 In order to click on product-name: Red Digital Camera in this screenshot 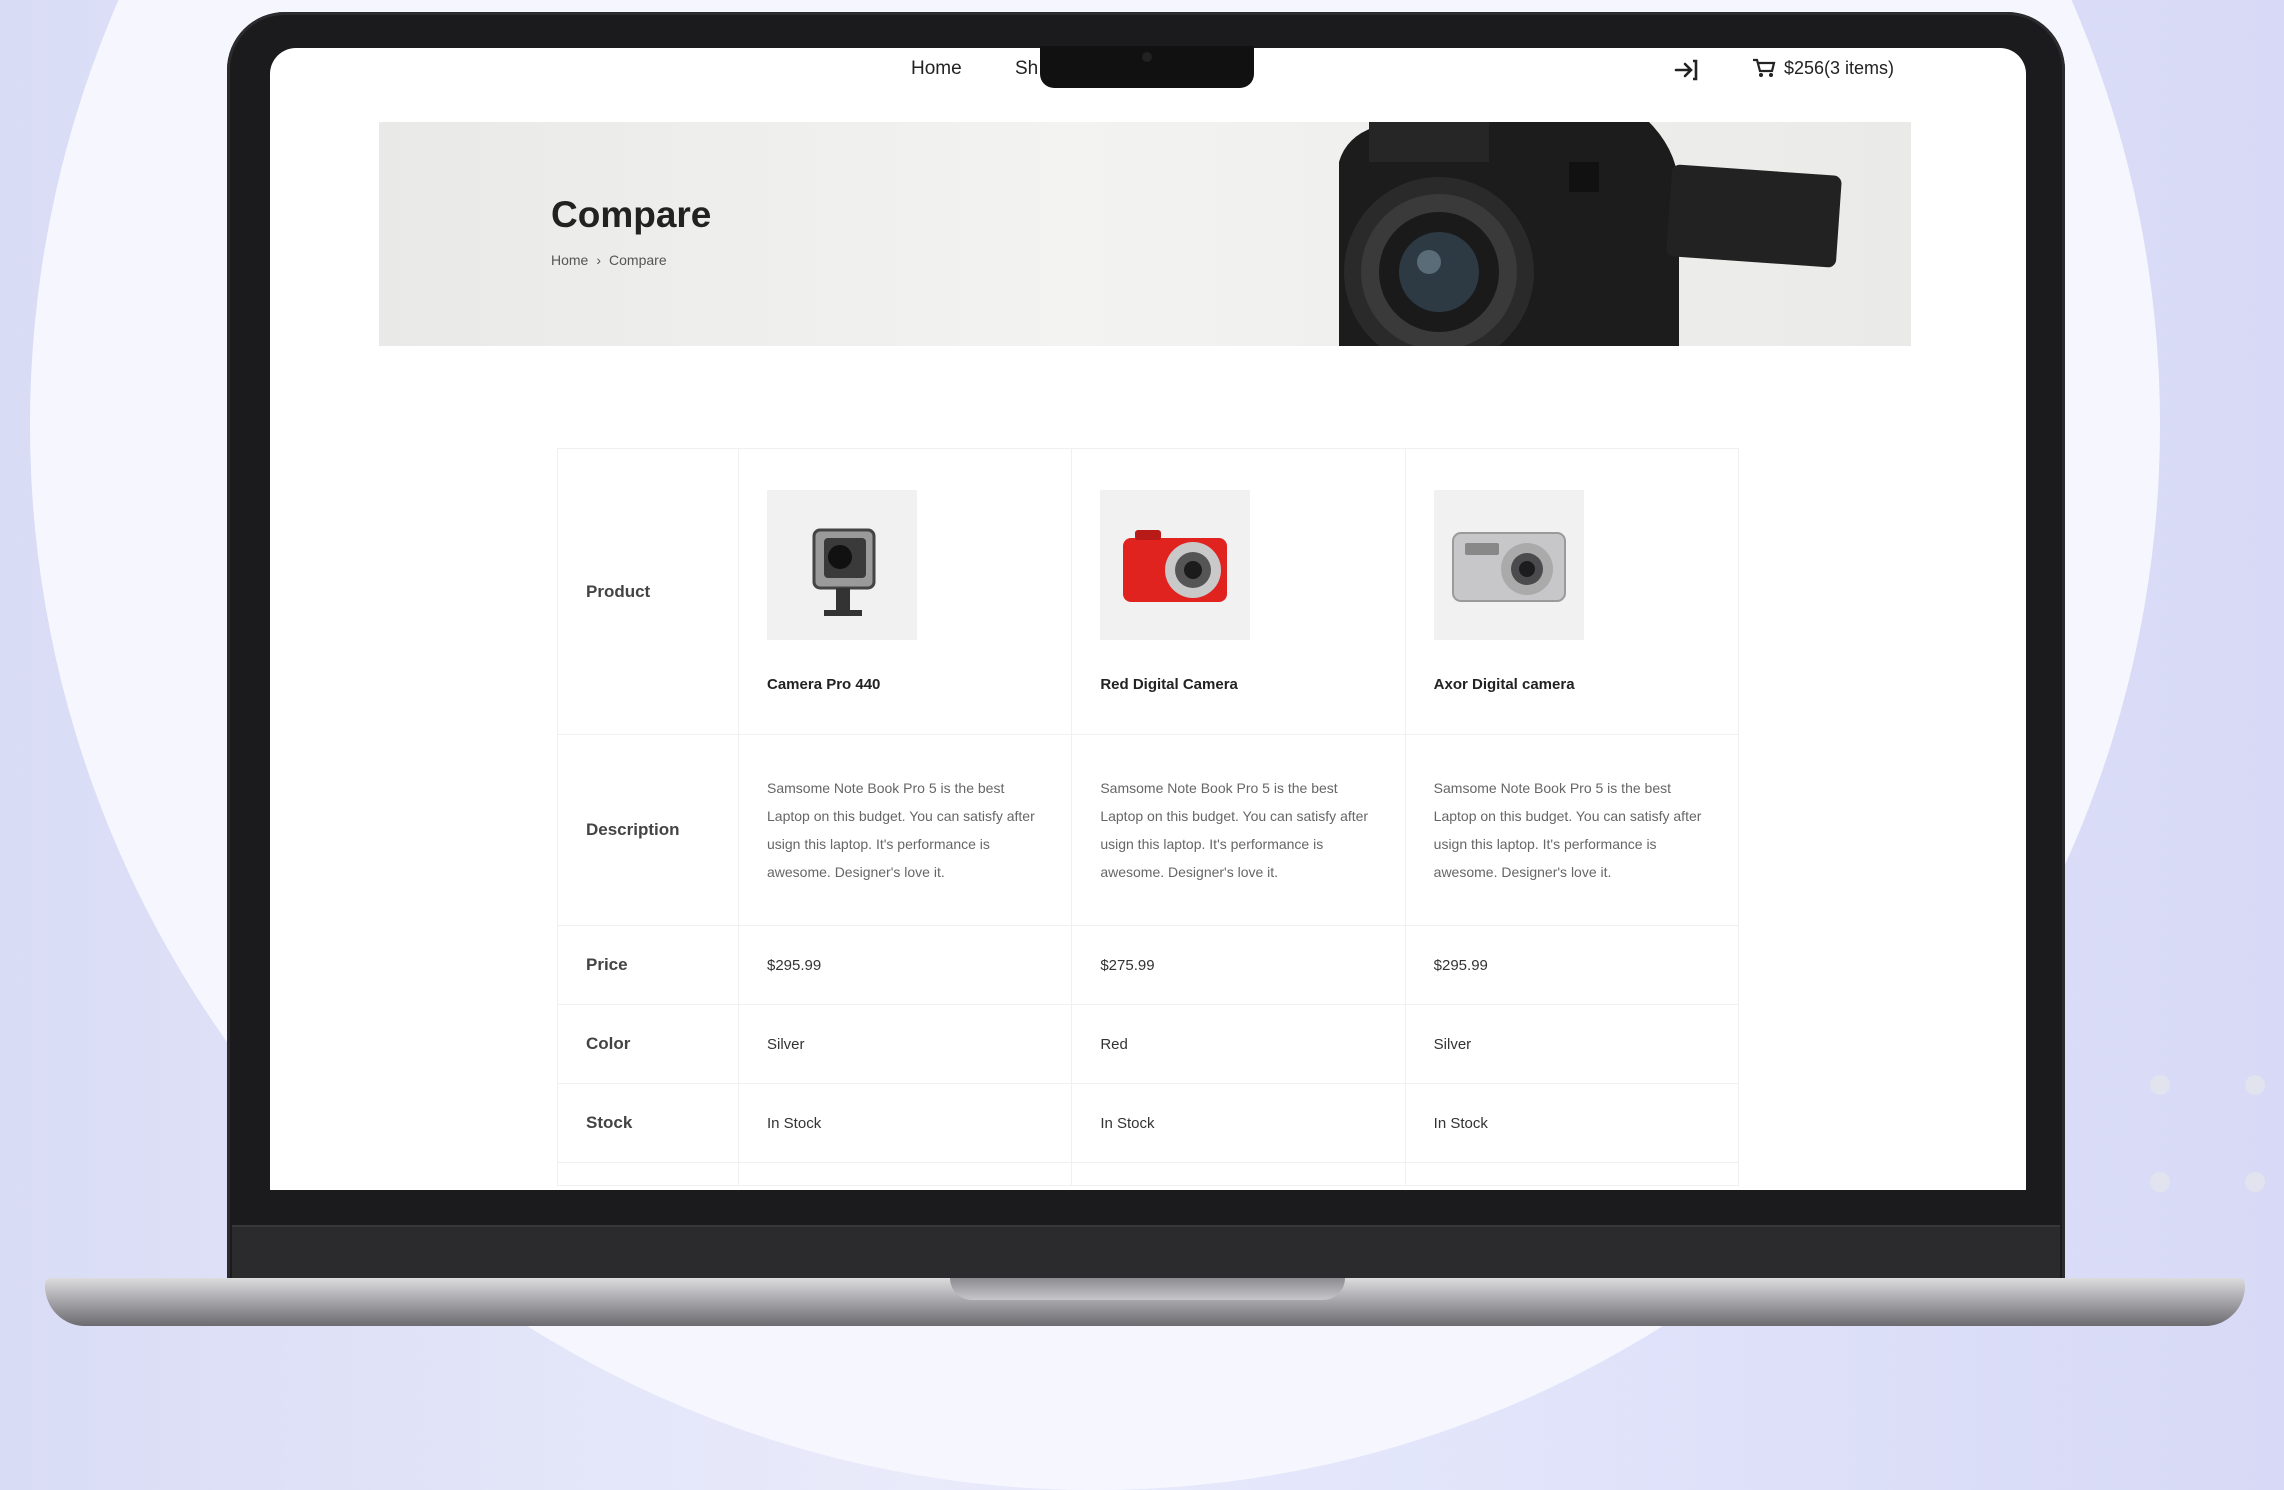, I will do `click(1252, 684)`.